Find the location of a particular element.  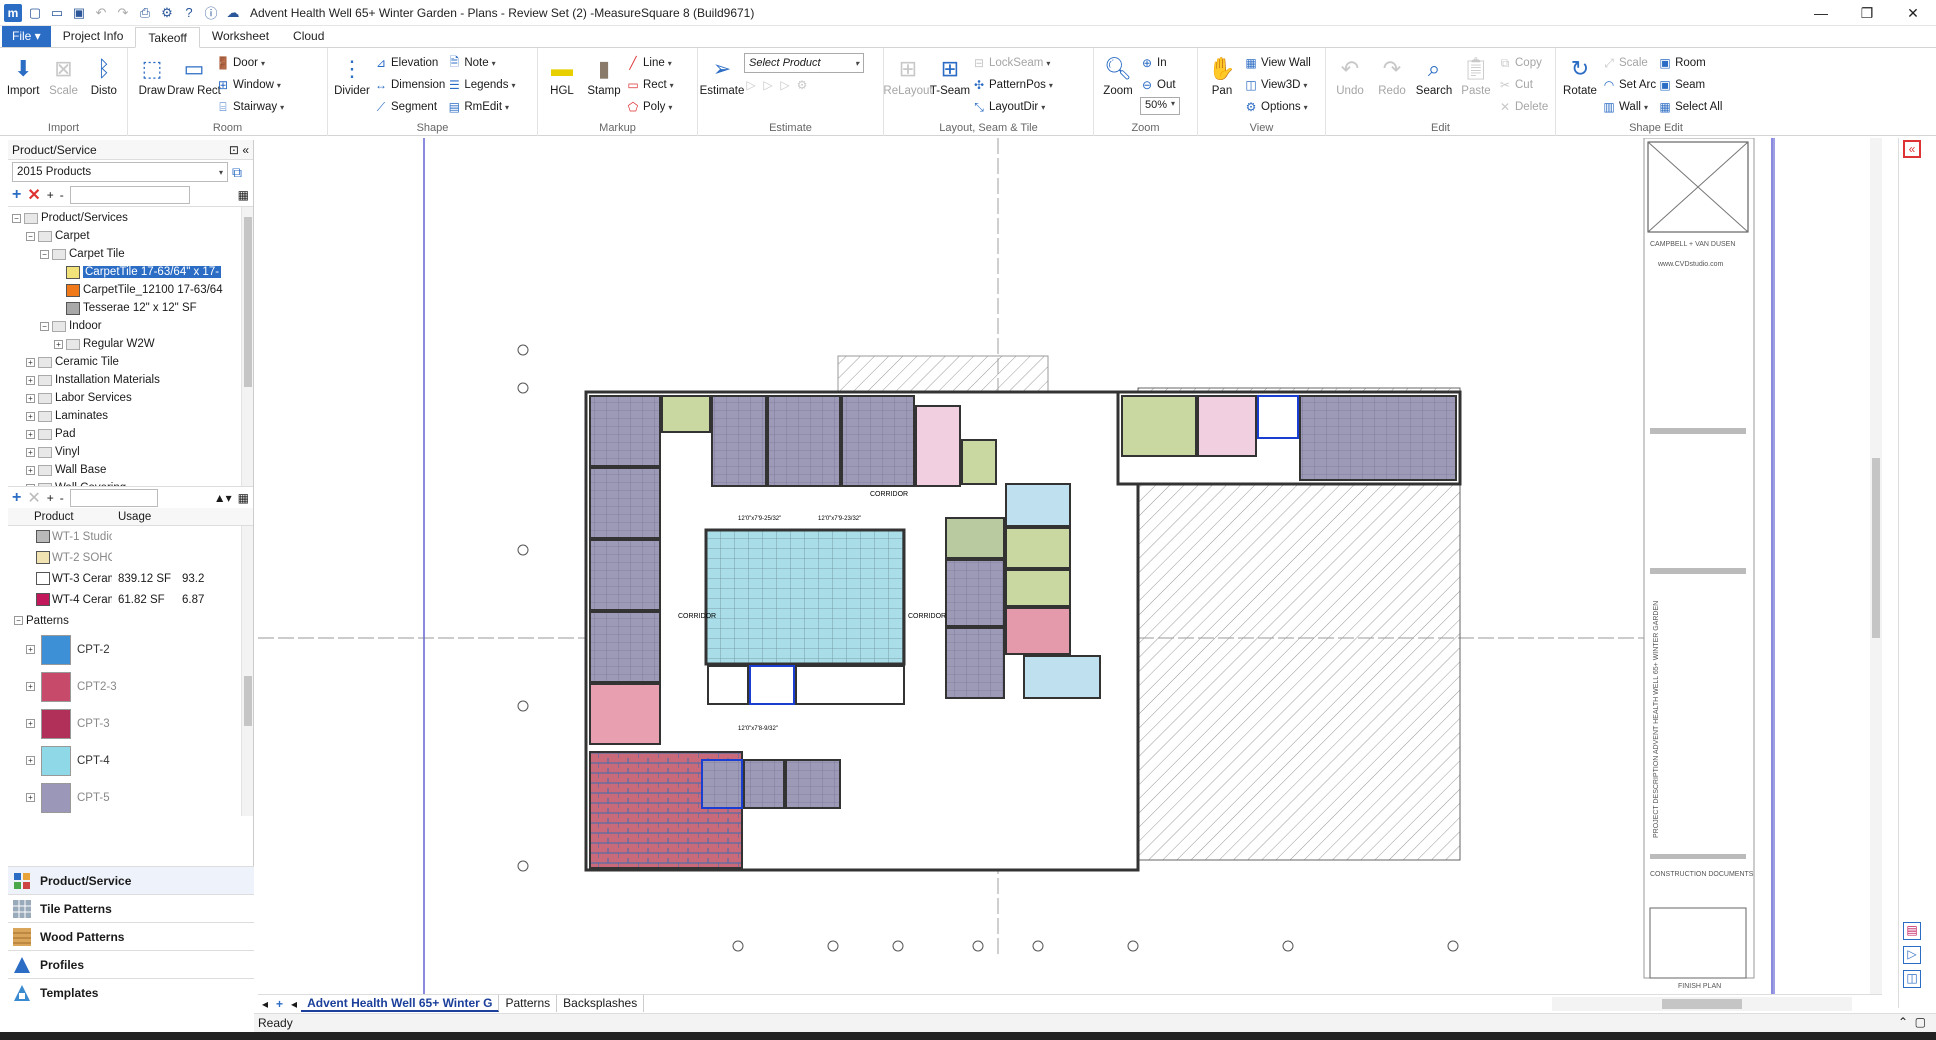

delete-button: ✕ Delete is located at coordinates (1523, 107).